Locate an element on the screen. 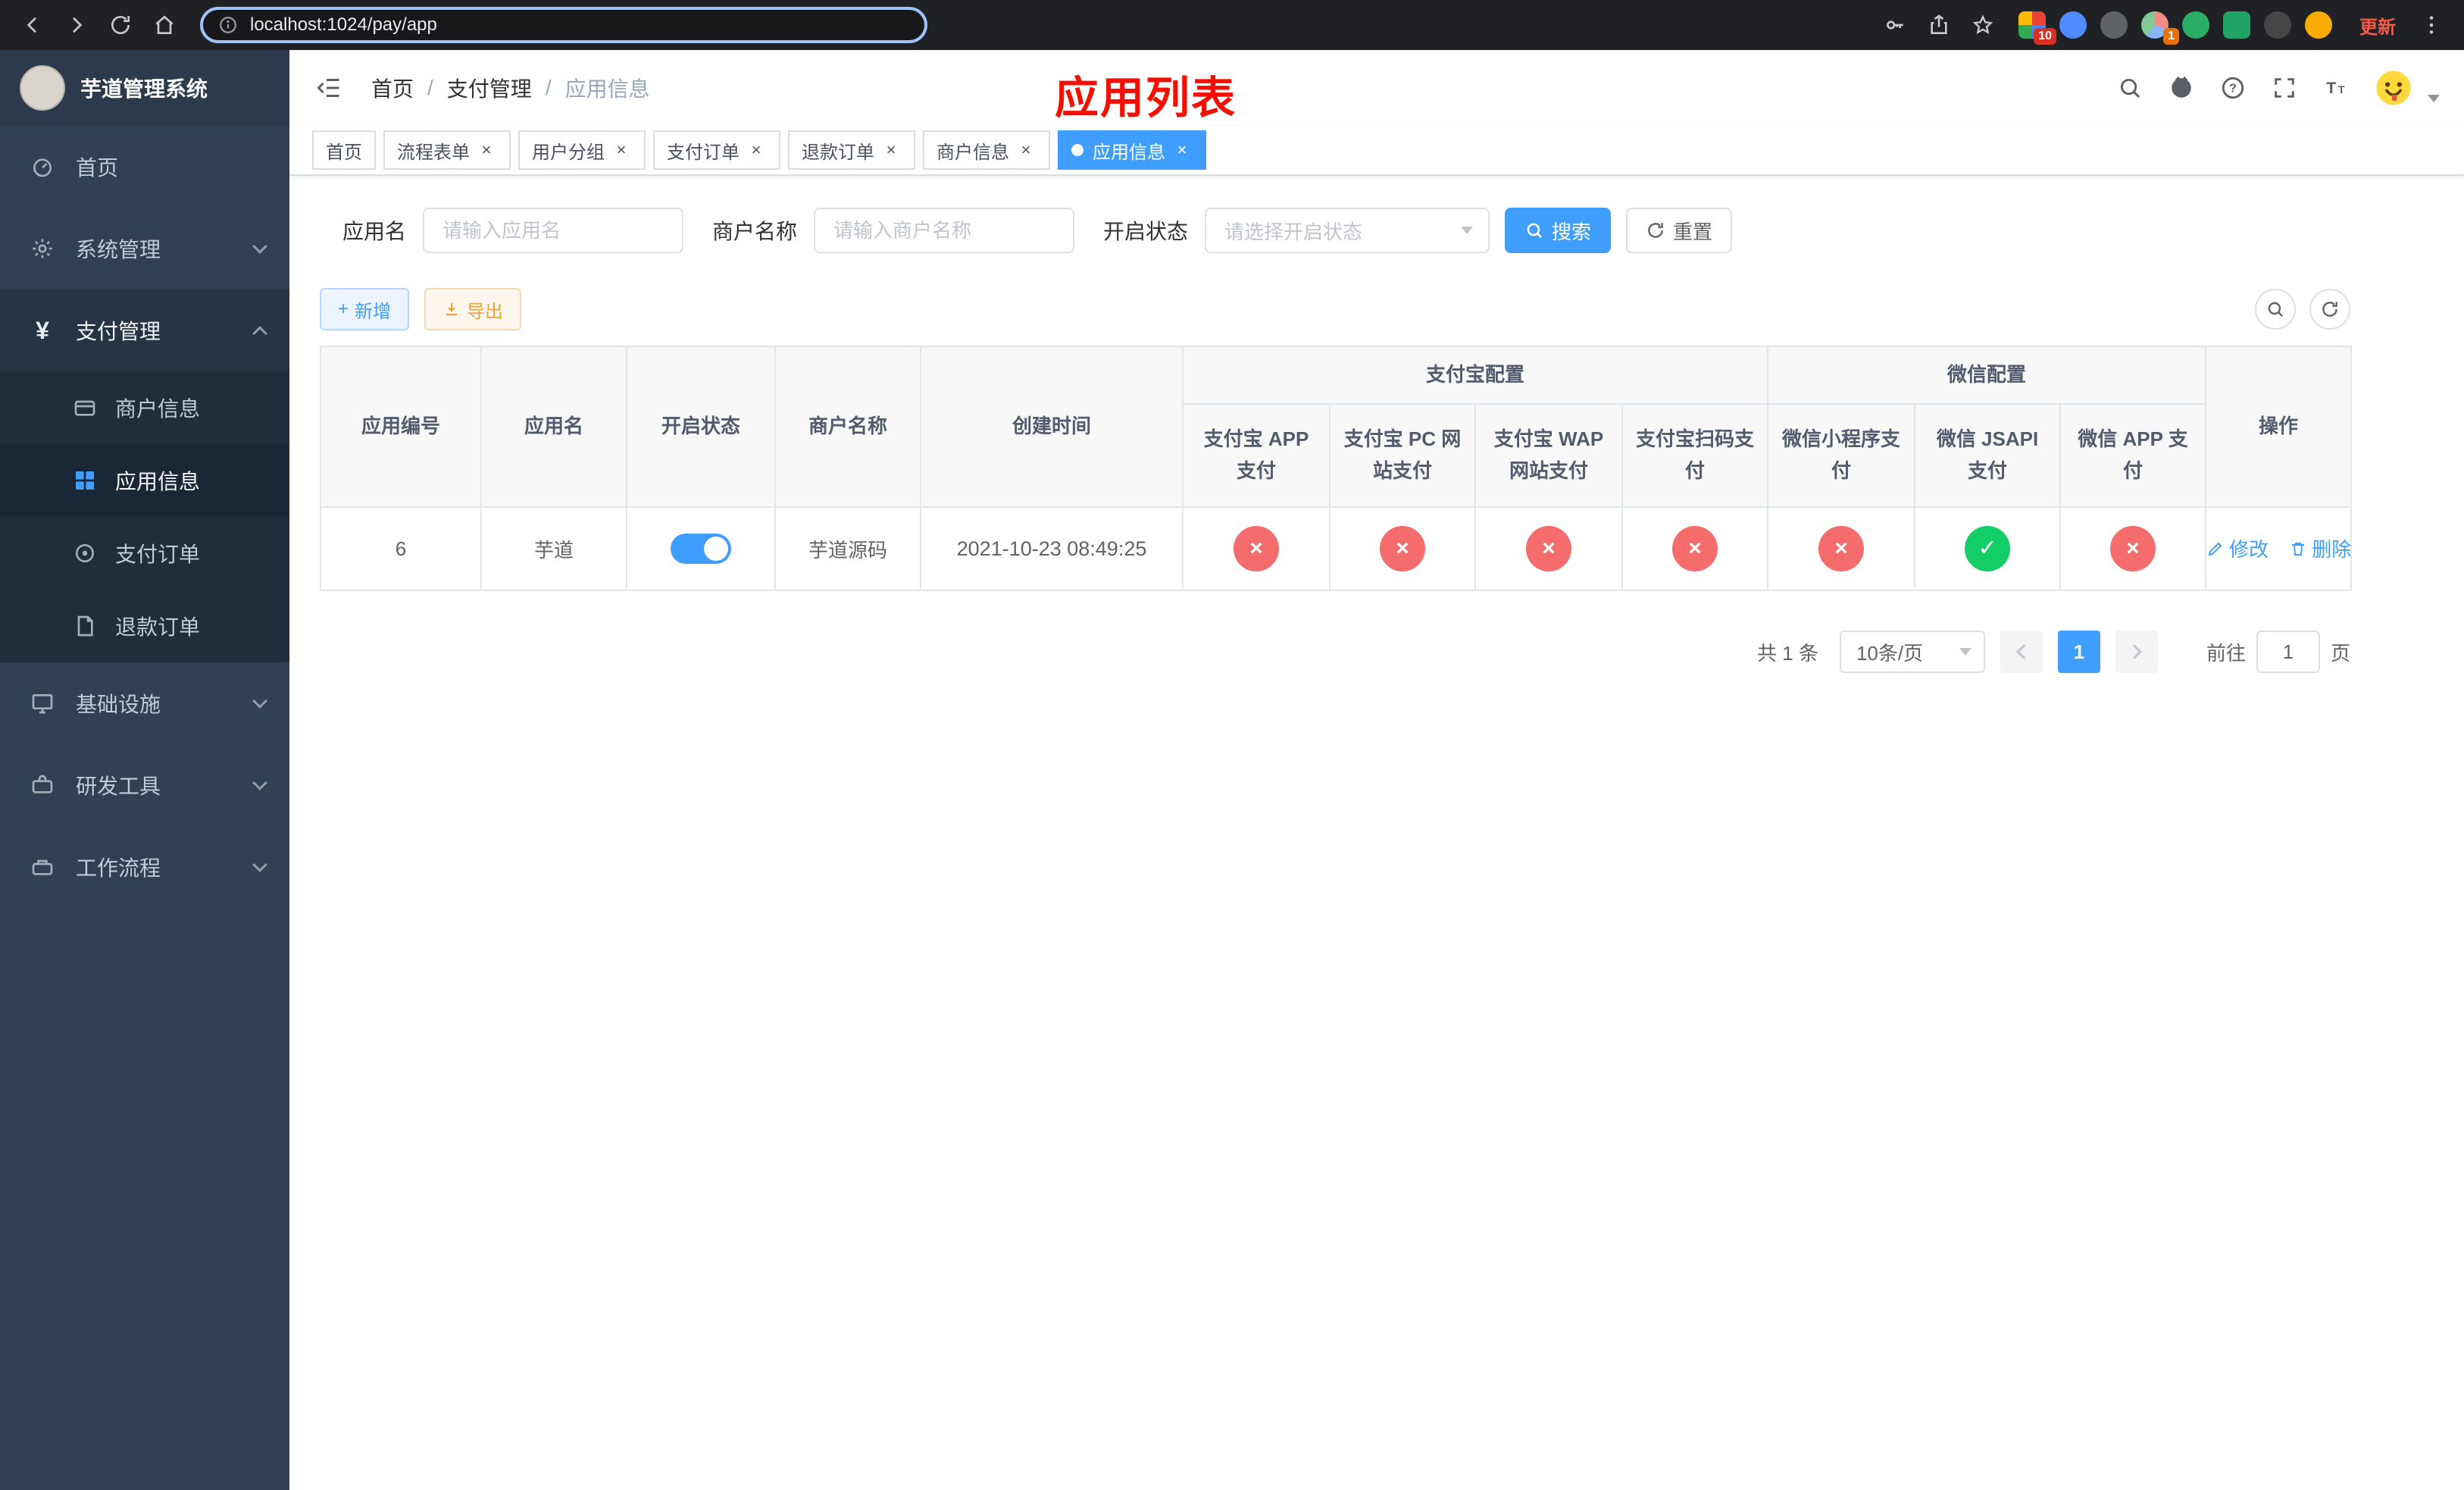  tab-home: 首页 is located at coordinates (344, 150).